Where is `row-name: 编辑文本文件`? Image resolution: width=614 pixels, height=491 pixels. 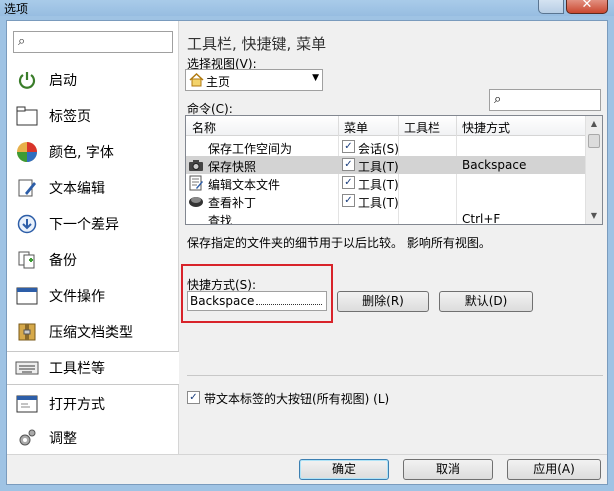
row-name: 编辑文本文件 is located at coordinates (244, 185).